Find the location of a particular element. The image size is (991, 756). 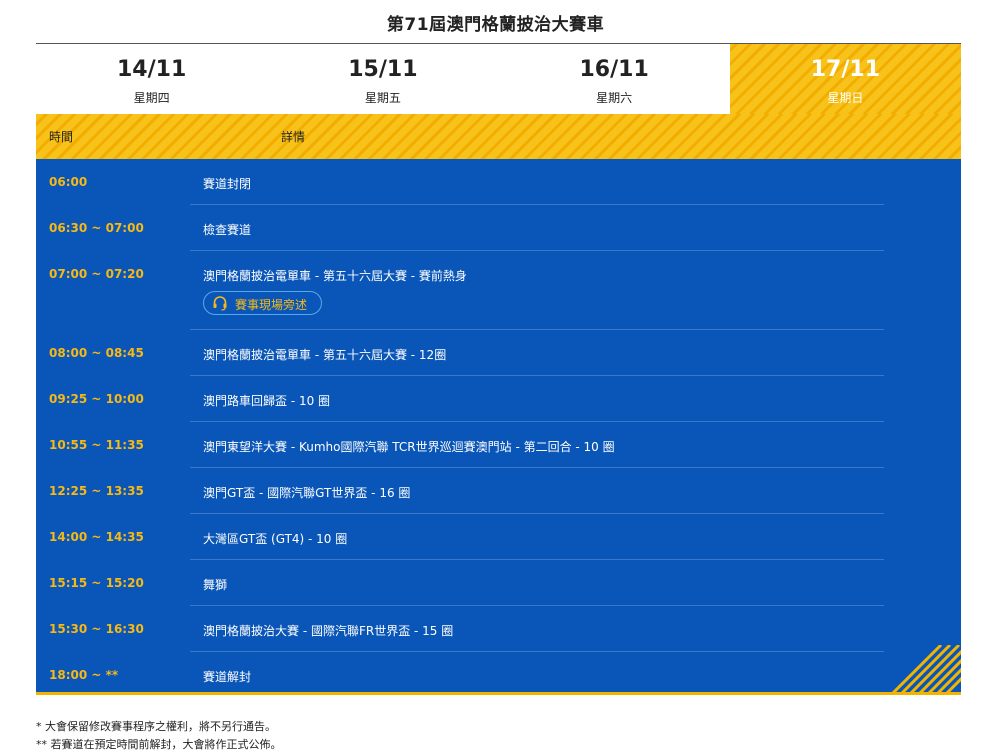

header-detail: 詳情 is located at coordinates (293, 137).